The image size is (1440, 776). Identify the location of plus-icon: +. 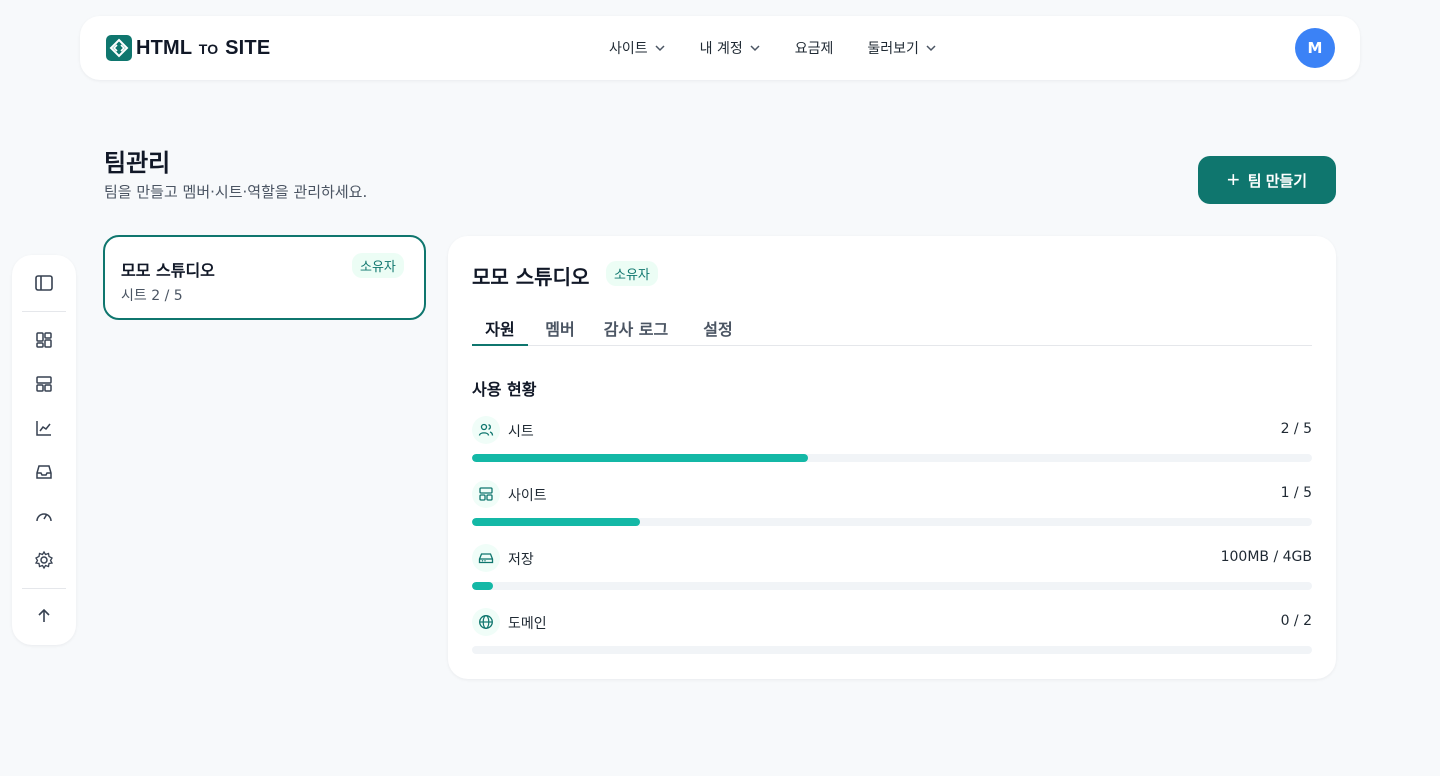
(1233, 179).